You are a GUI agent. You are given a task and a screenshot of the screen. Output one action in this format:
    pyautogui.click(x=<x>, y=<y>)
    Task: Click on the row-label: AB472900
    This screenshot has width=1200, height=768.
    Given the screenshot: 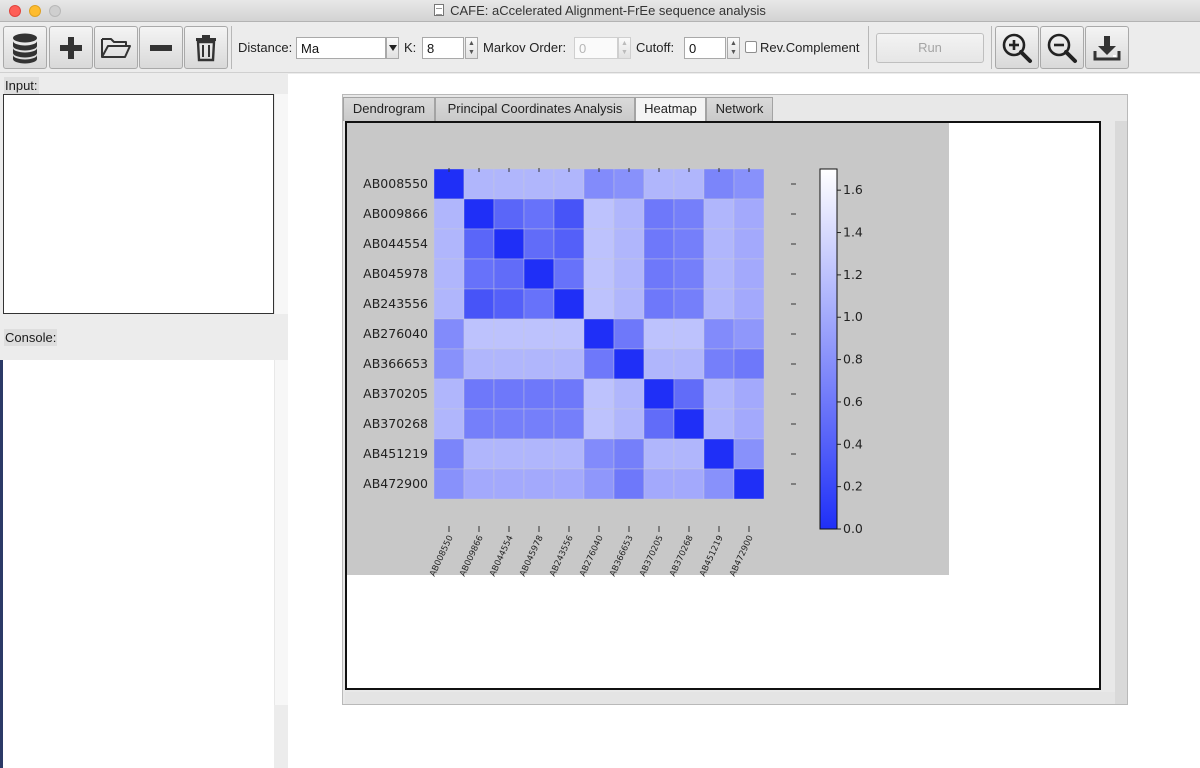 What is the action you would take?
    pyautogui.click(x=395, y=483)
    